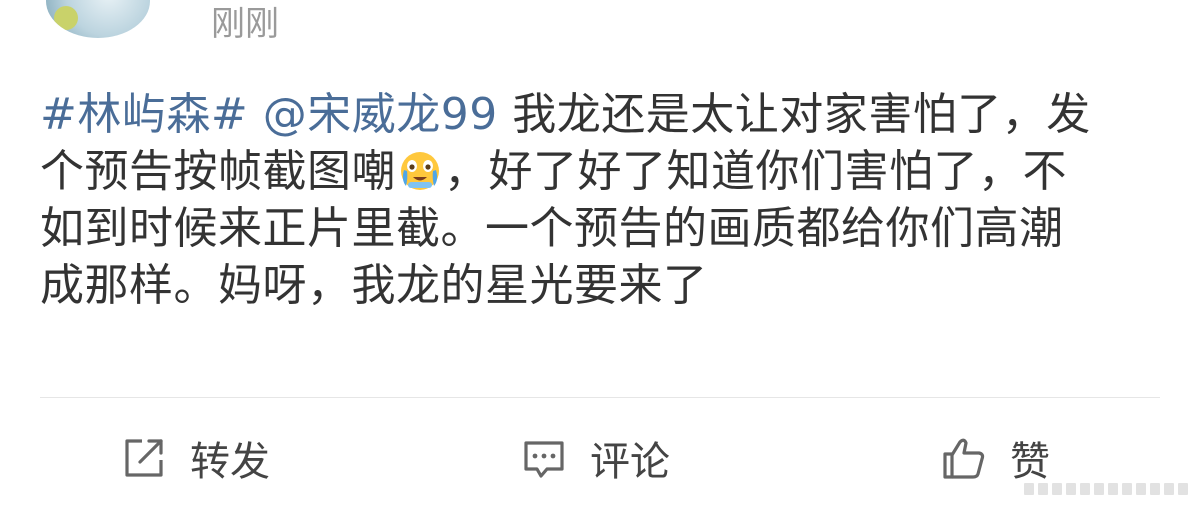 Image resolution: width=1200 pixels, height=513 pixels. What do you see at coordinates (600, 397) in the screenshot?
I see `action-divider` at bounding box center [600, 397].